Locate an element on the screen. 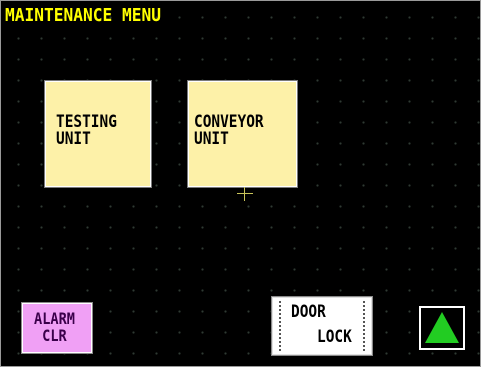 The height and width of the screenshot is (367, 481). conveyor-unit-button: CONVEYOR UNIT is located at coordinates (242, 134).